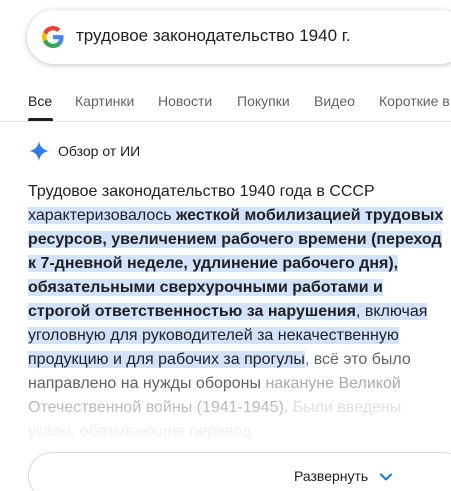 This screenshot has width=451, height=491. What do you see at coordinates (213, 36) in the screenshot?
I see `search-input: трудовое законодательство 1940 г.` at bounding box center [213, 36].